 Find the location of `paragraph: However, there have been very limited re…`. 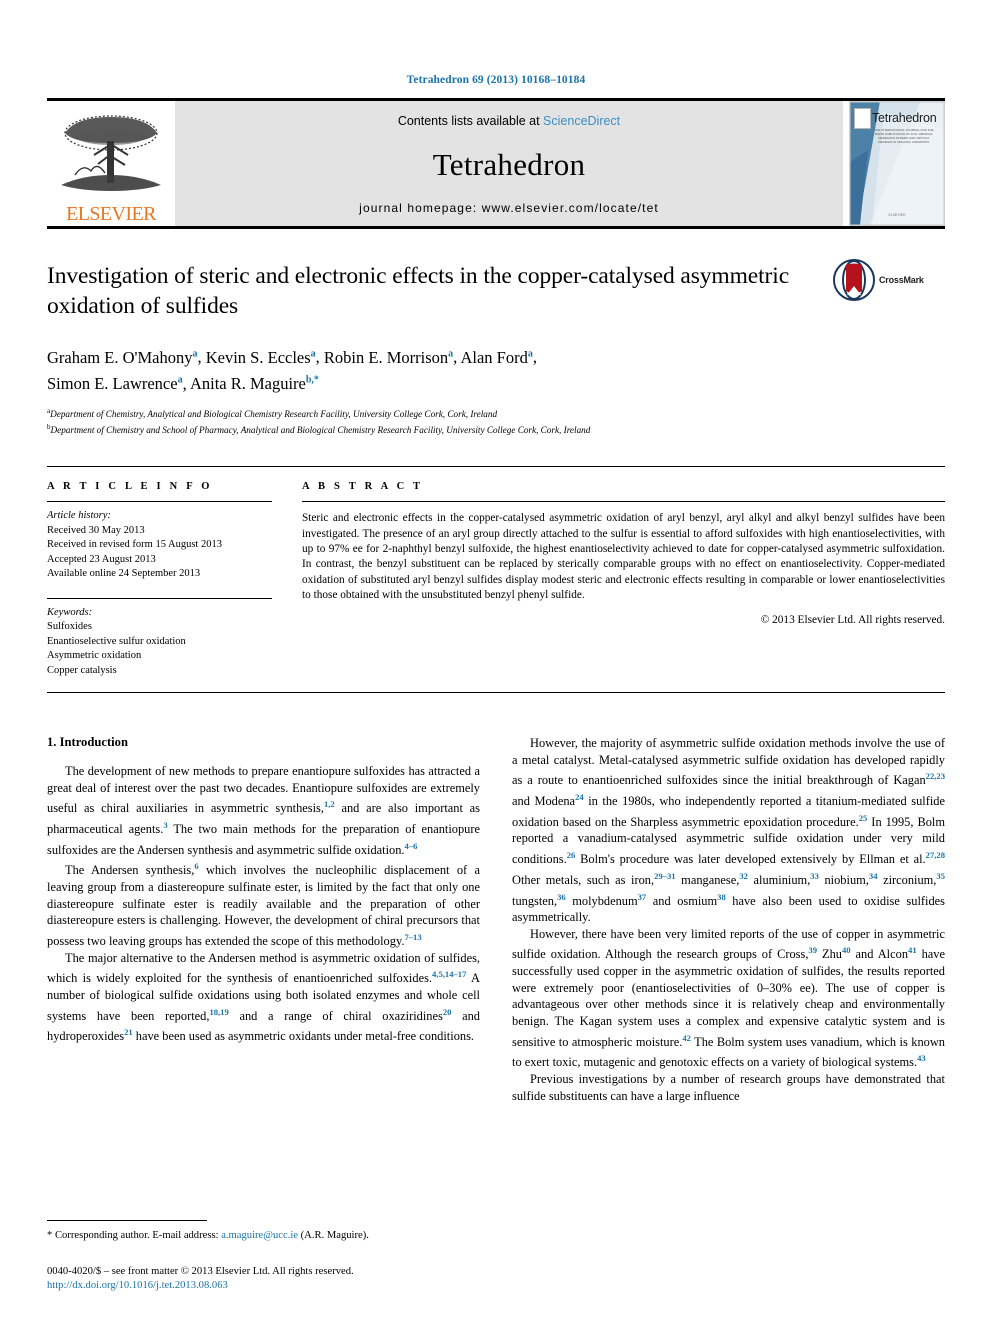

paragraph: However, there have been very limited re… is located at coordinates (728, 998).